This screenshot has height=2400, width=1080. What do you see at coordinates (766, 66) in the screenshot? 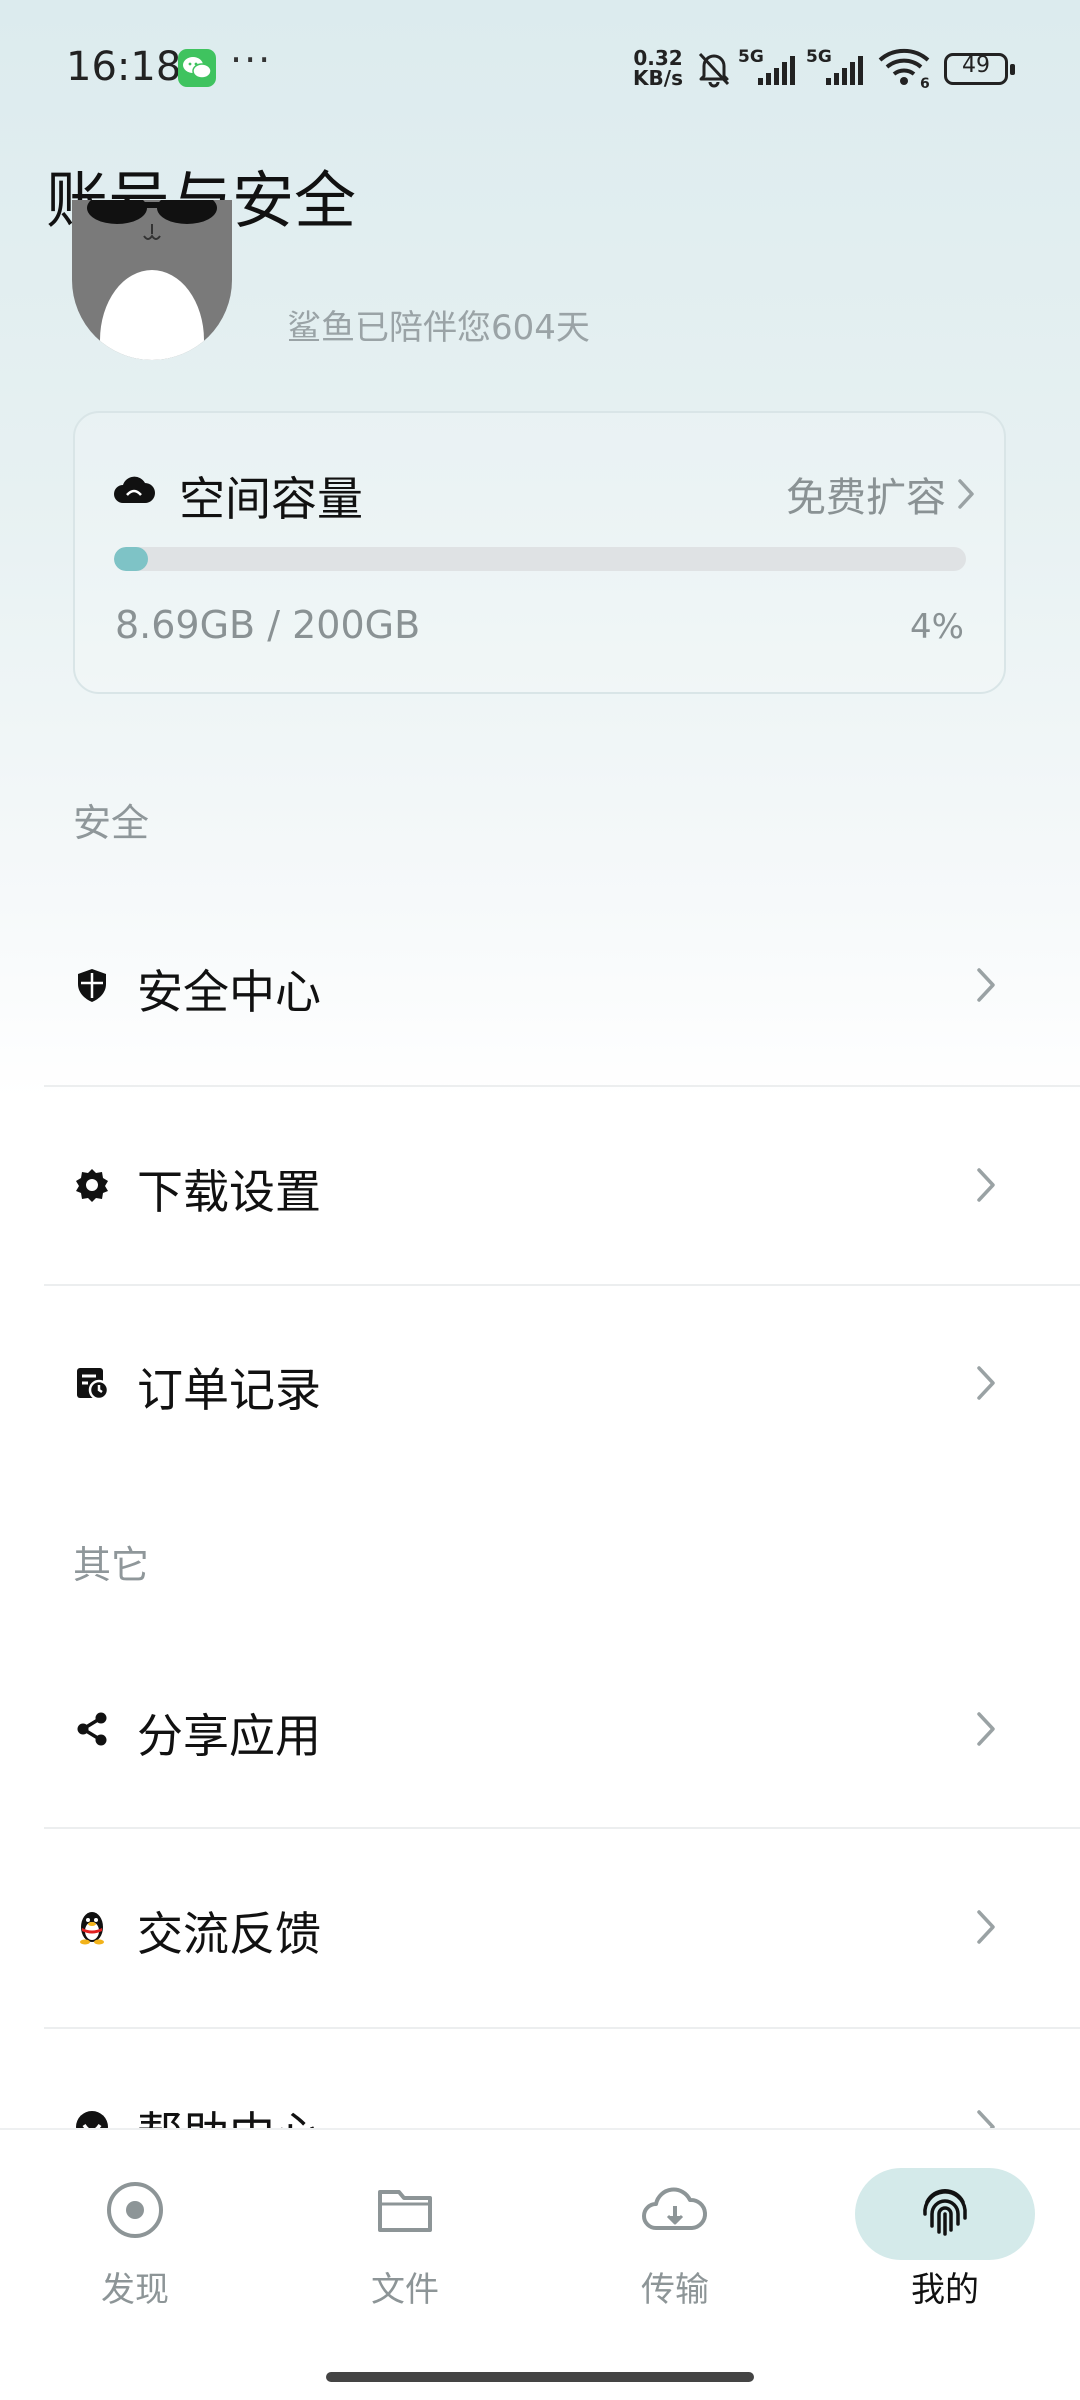
I see `signal-5g-icon-1: 5G` at bounding box center [766, 66].